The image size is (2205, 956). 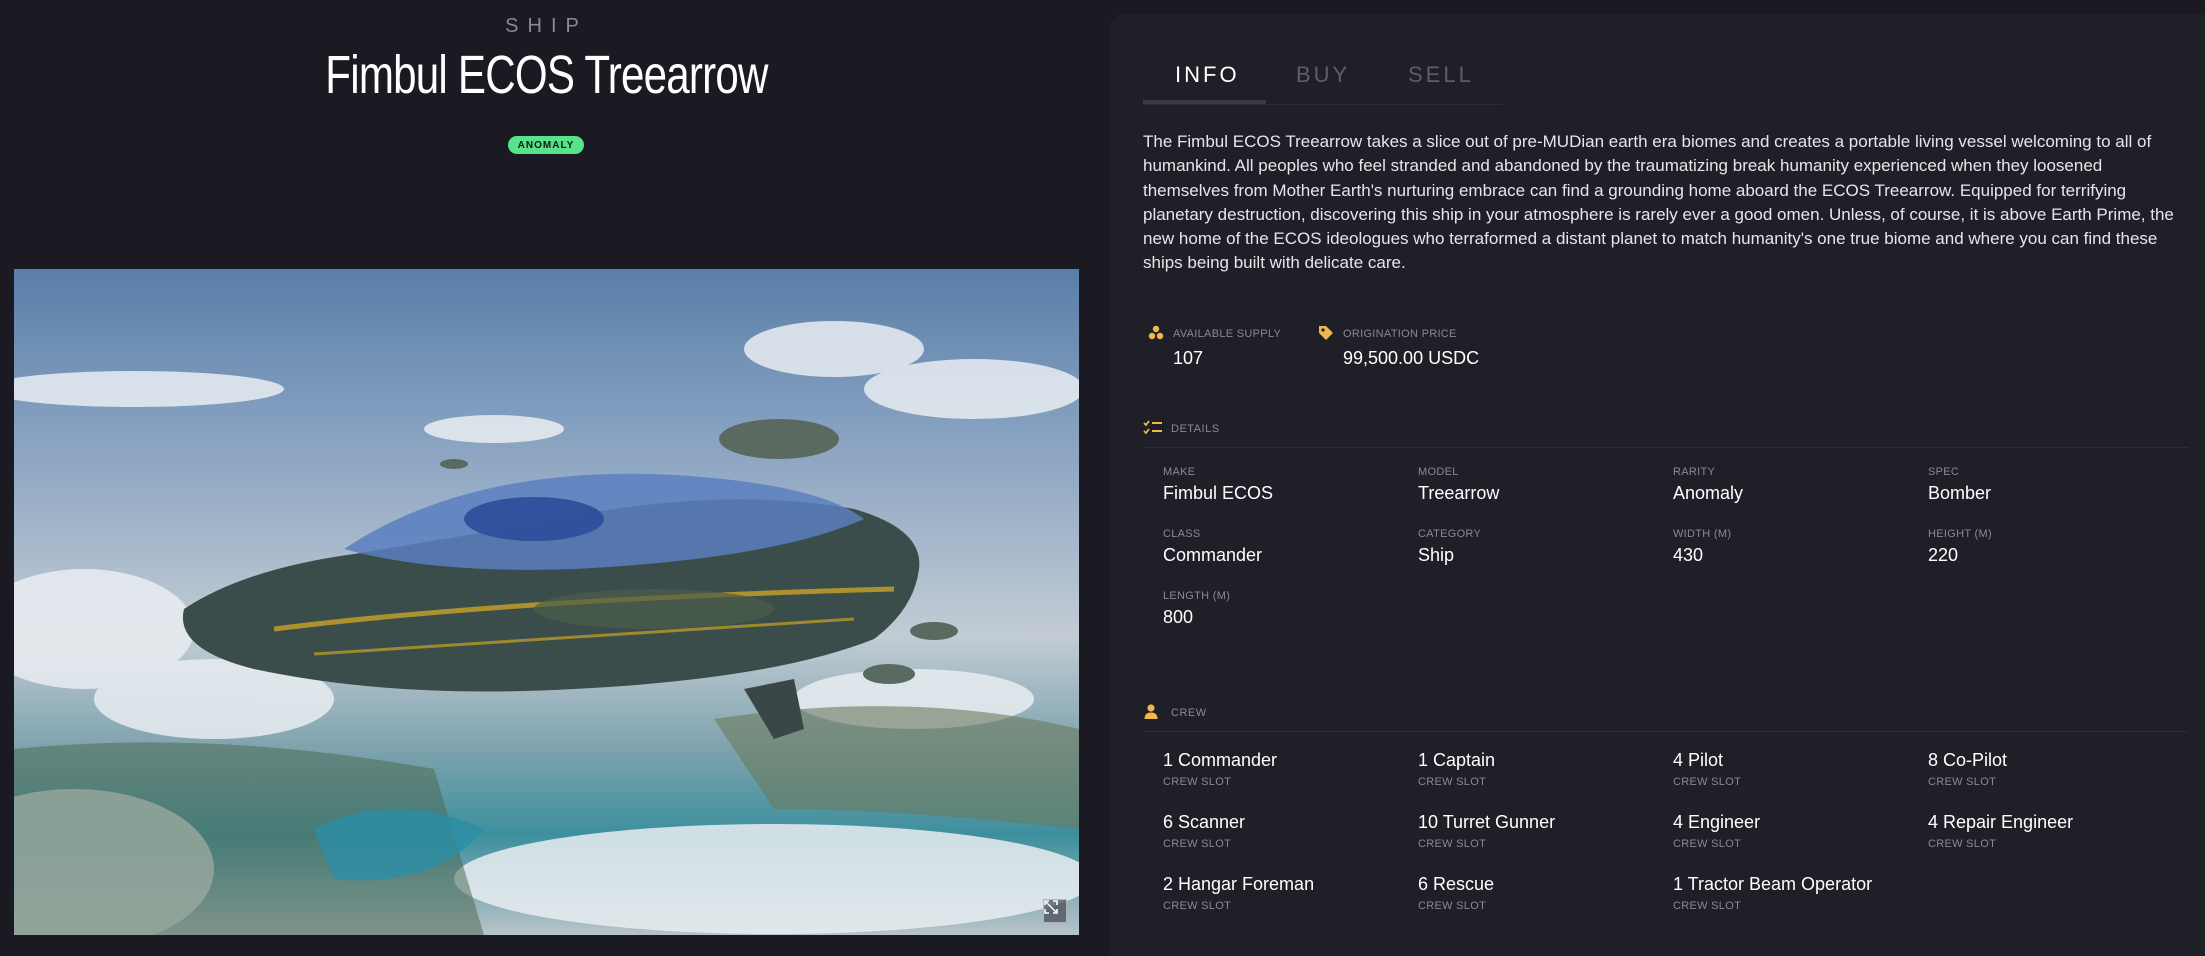 I want to click on crew-slot: 1 Commander CREW SLOT, so click(x=1288, y=769).